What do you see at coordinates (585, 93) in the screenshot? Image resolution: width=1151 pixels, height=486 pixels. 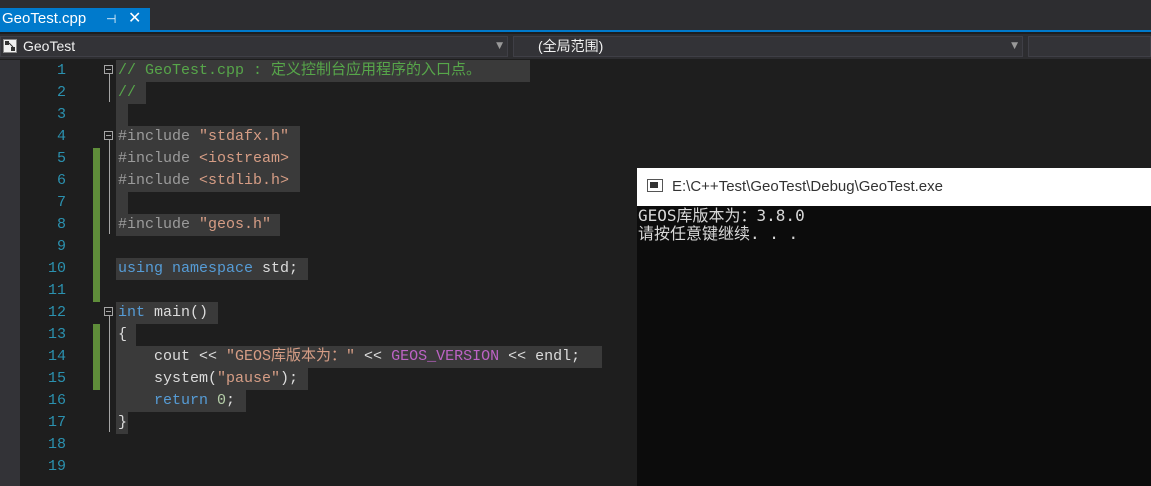 I see `code-line: 2 //` at bounding box center [585, 93].